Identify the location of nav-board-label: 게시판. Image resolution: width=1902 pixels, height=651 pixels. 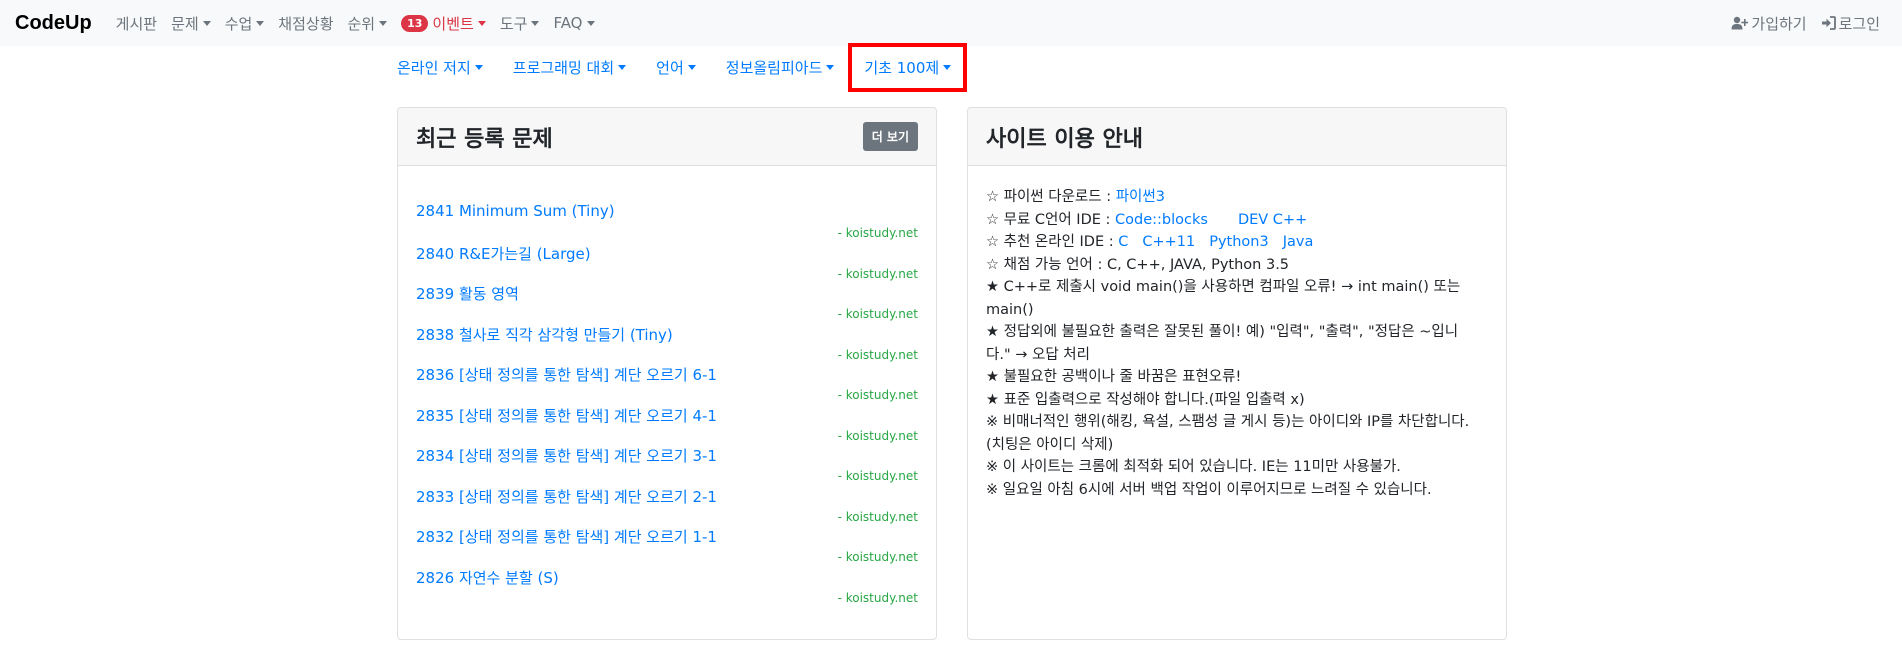
(136, 23).